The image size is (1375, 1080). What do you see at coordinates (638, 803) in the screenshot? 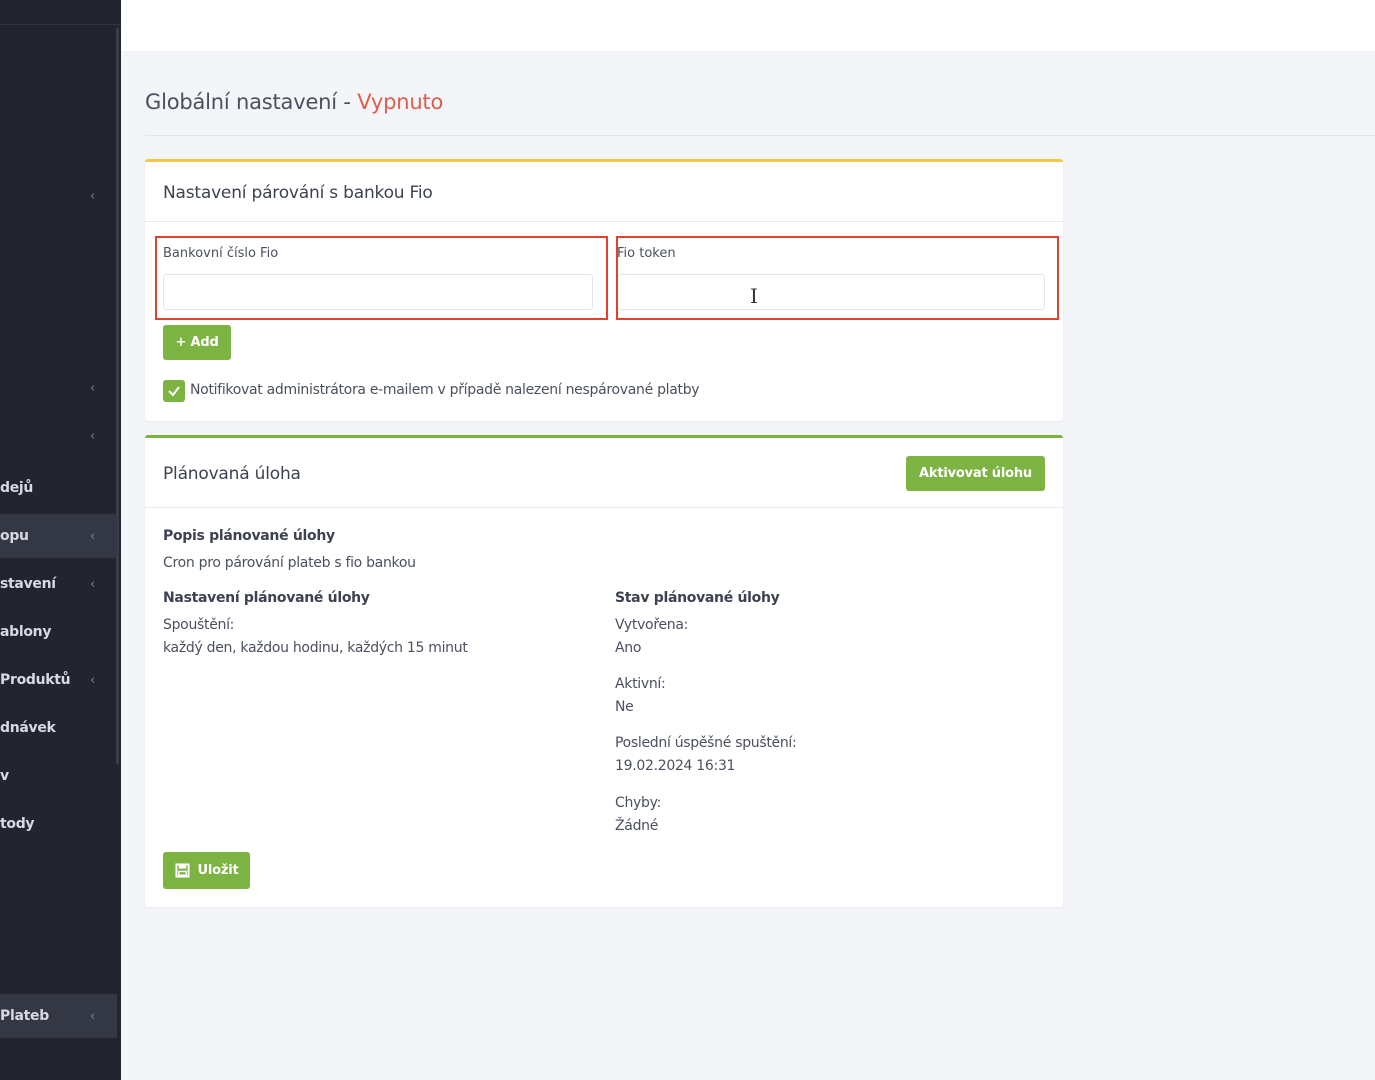
I see `errors-label: Chyby:` at bounding box center [638, 803].